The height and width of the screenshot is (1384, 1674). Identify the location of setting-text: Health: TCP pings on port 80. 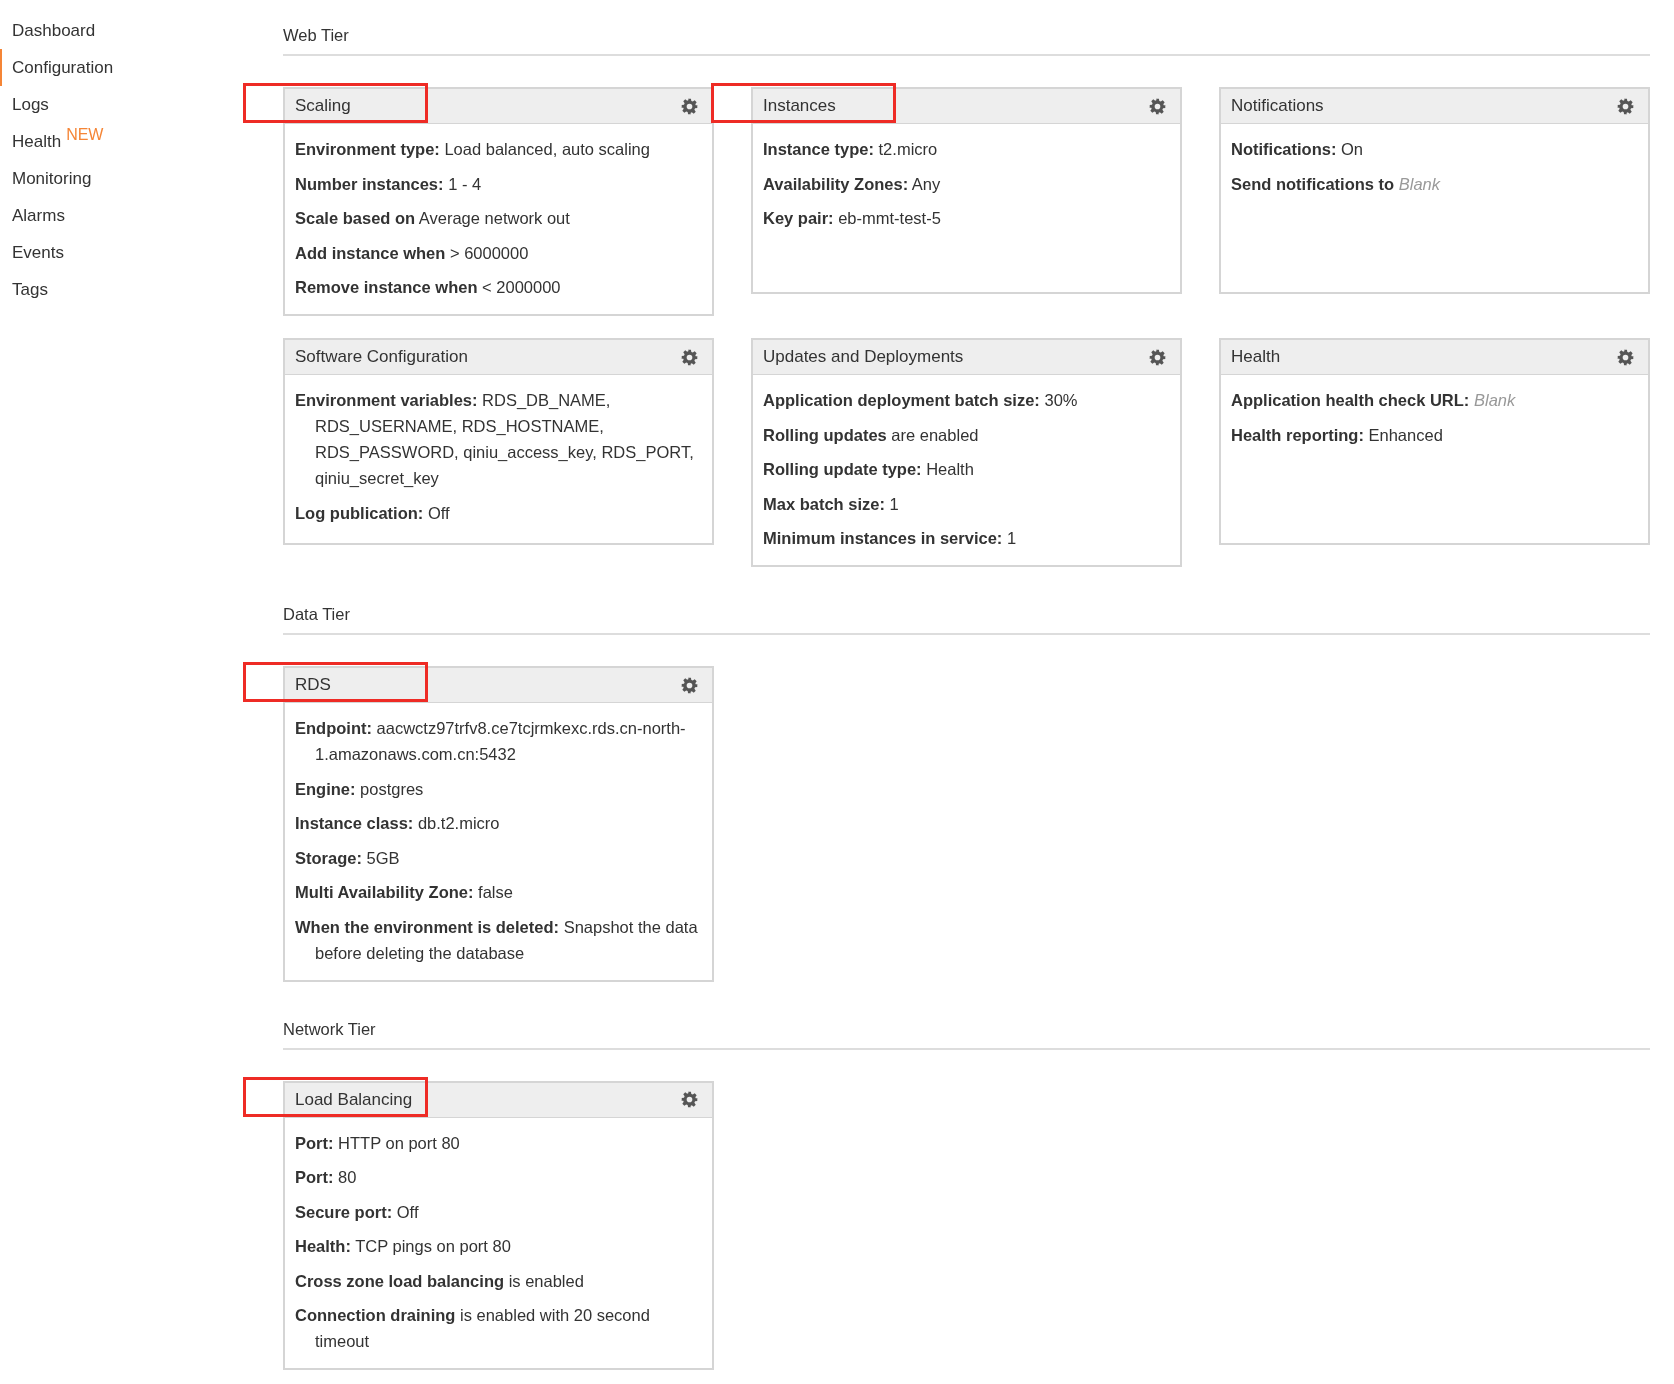
(403, 1246).